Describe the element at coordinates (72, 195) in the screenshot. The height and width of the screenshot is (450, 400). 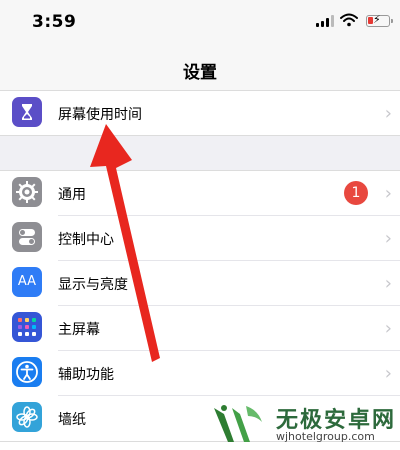
I see `settings-item-label: 通用` at that location.